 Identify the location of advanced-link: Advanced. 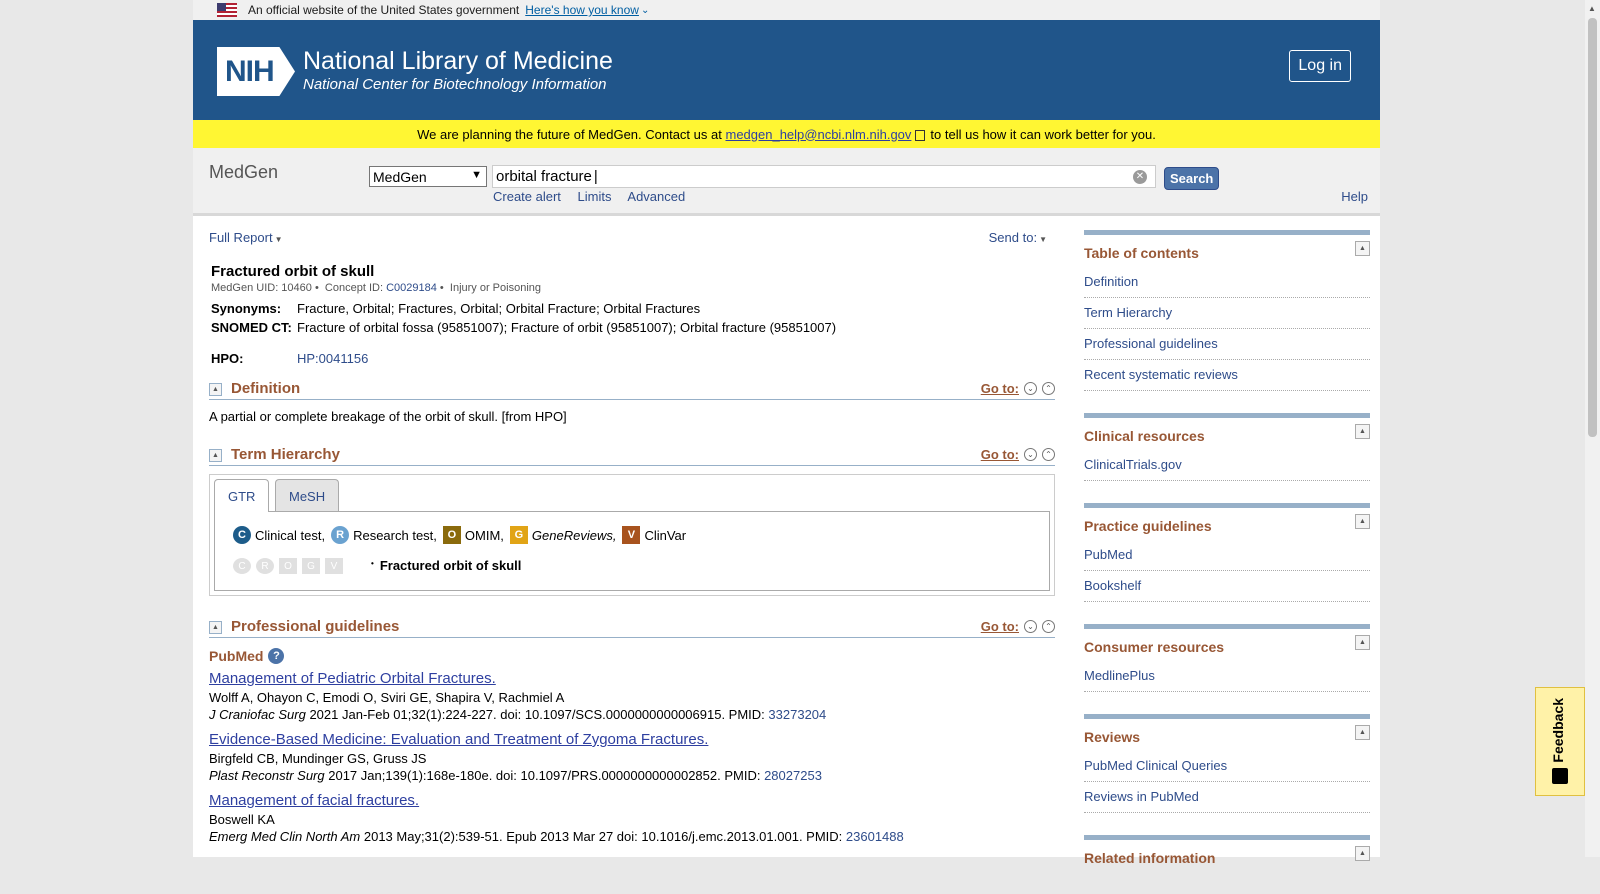
(656, 196).